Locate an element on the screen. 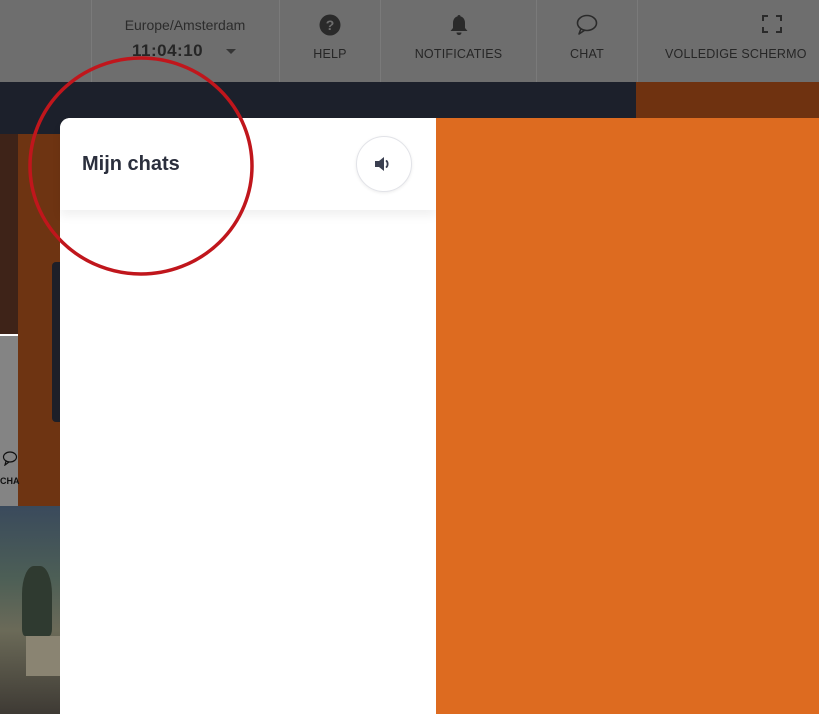 The width and height of the screenshot is (819, 714). bell-icon is located at coordinates (459, 27).